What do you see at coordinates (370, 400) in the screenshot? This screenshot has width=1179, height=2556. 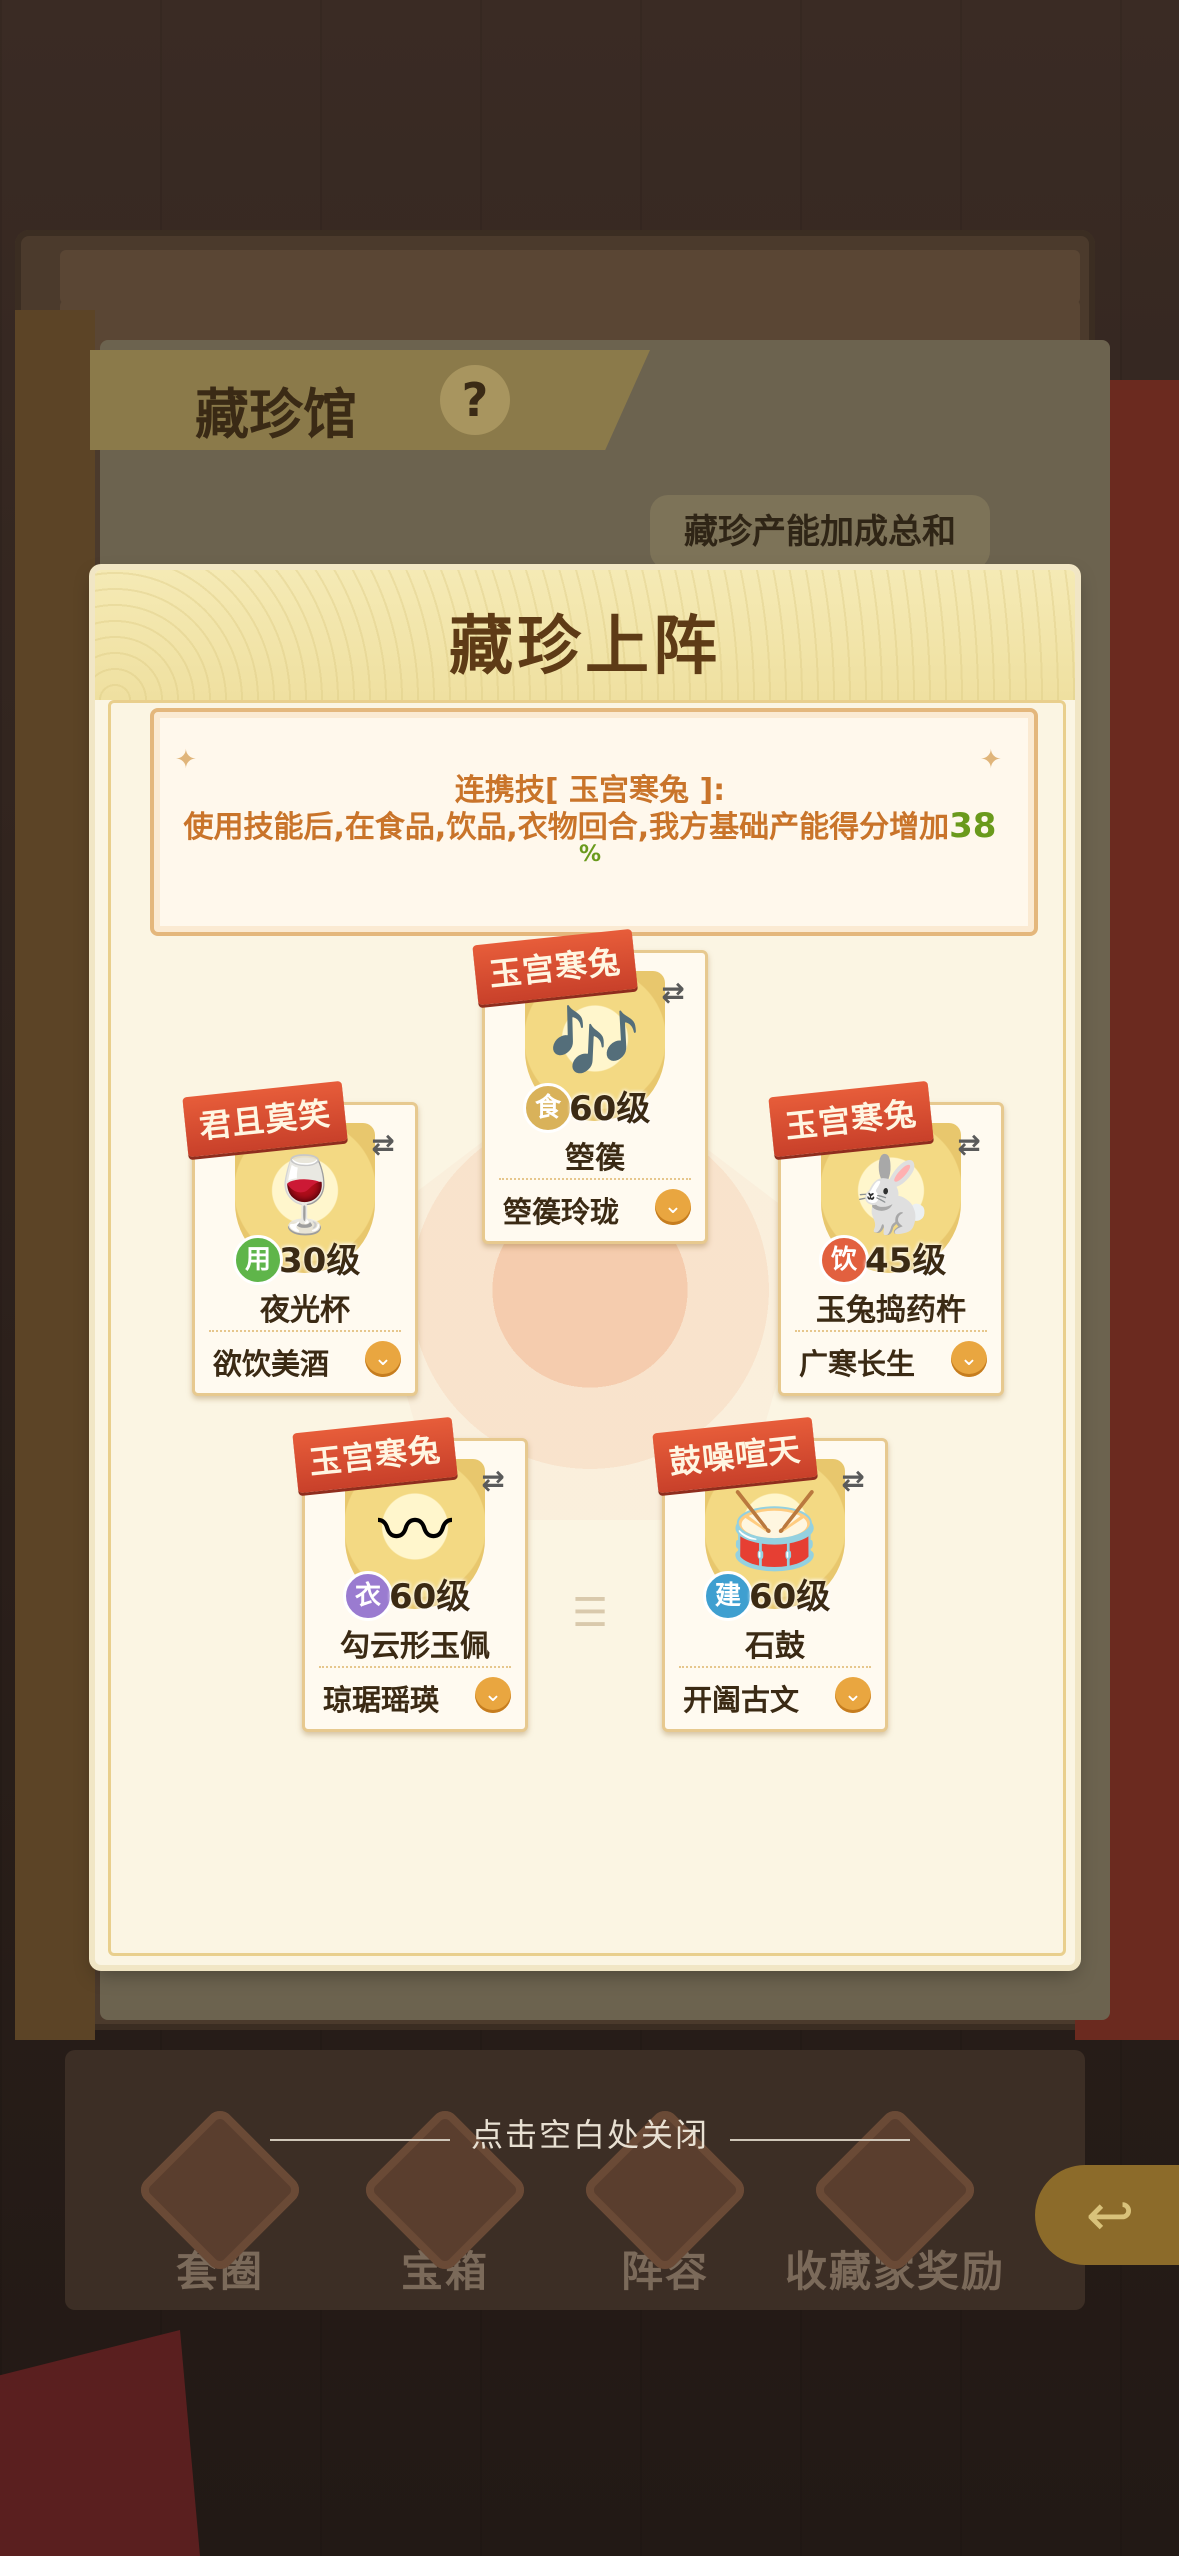 I see `museum-title-banner` at bounding box center [370, 400].